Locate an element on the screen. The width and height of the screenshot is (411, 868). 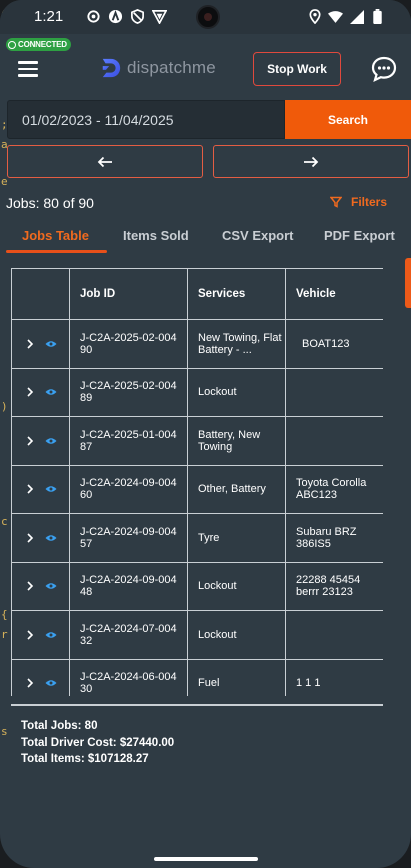
app-a-notification-icon is located at coordinates (115, 16).